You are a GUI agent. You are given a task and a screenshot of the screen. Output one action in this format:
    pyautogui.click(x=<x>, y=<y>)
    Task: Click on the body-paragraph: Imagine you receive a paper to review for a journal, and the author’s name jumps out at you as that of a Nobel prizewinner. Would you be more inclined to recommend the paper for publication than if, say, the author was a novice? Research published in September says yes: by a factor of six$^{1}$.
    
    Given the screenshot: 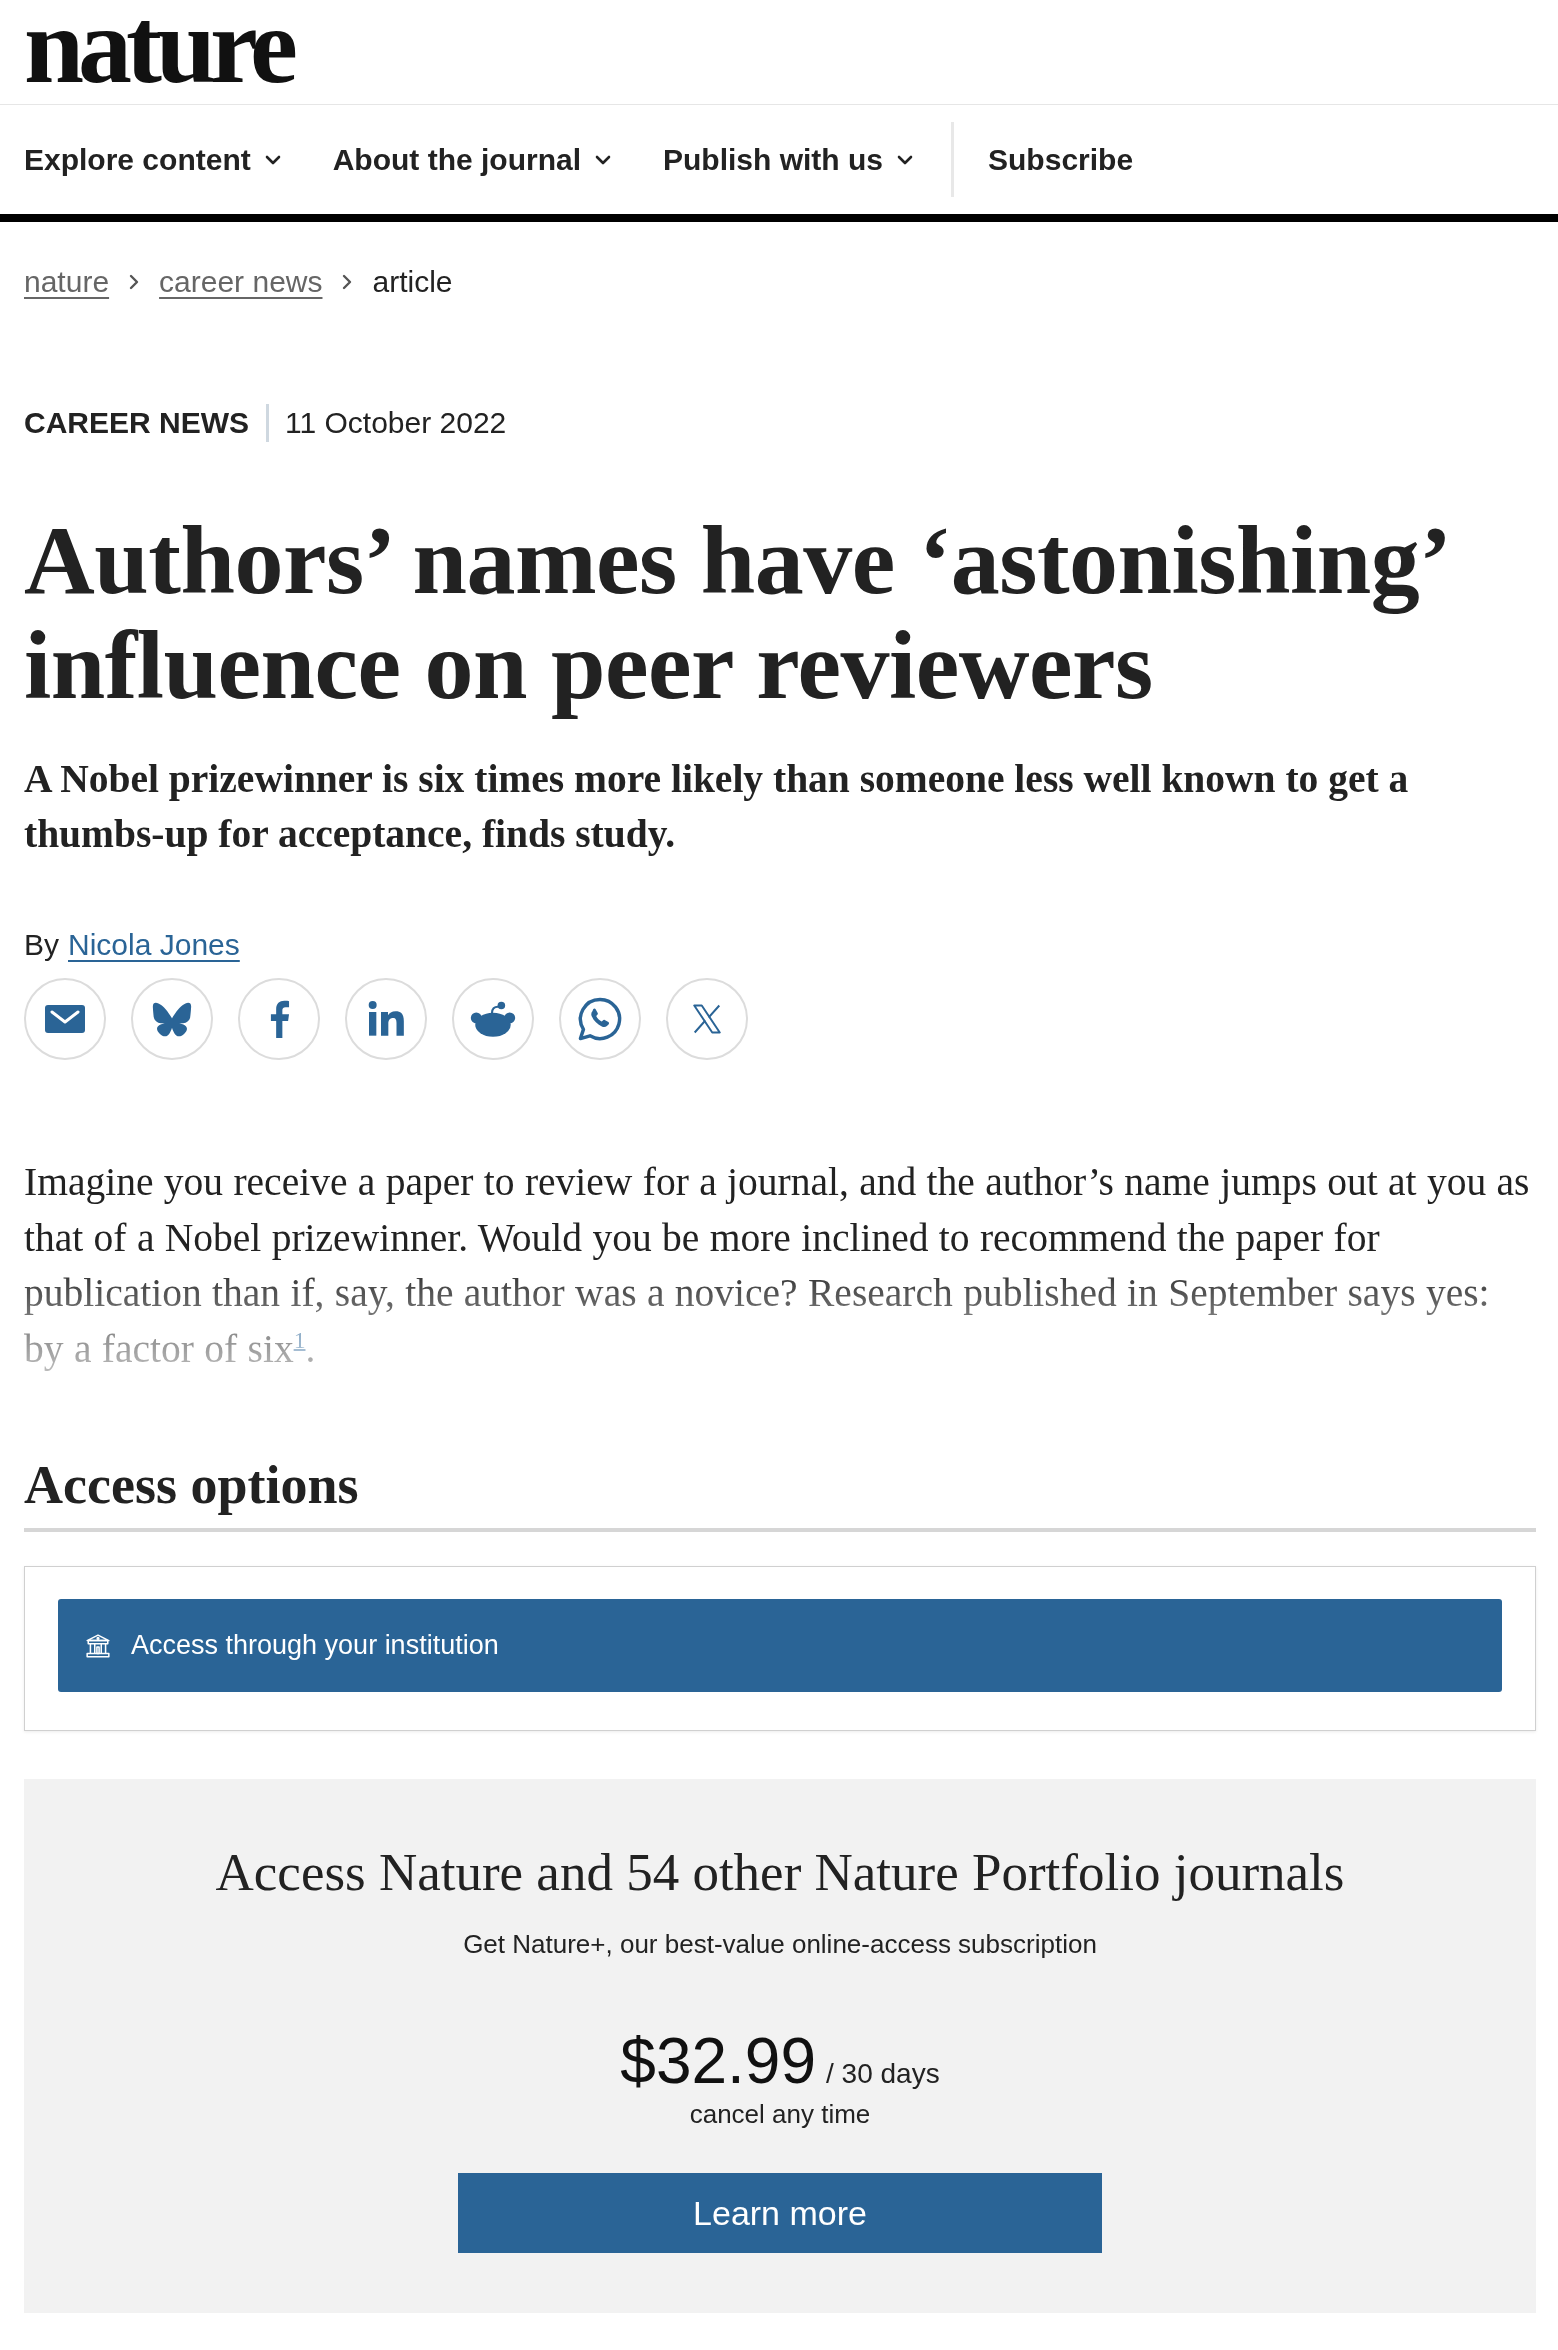 What is the action you would take?
    pyautogui.click(x=777, y=1266)
    